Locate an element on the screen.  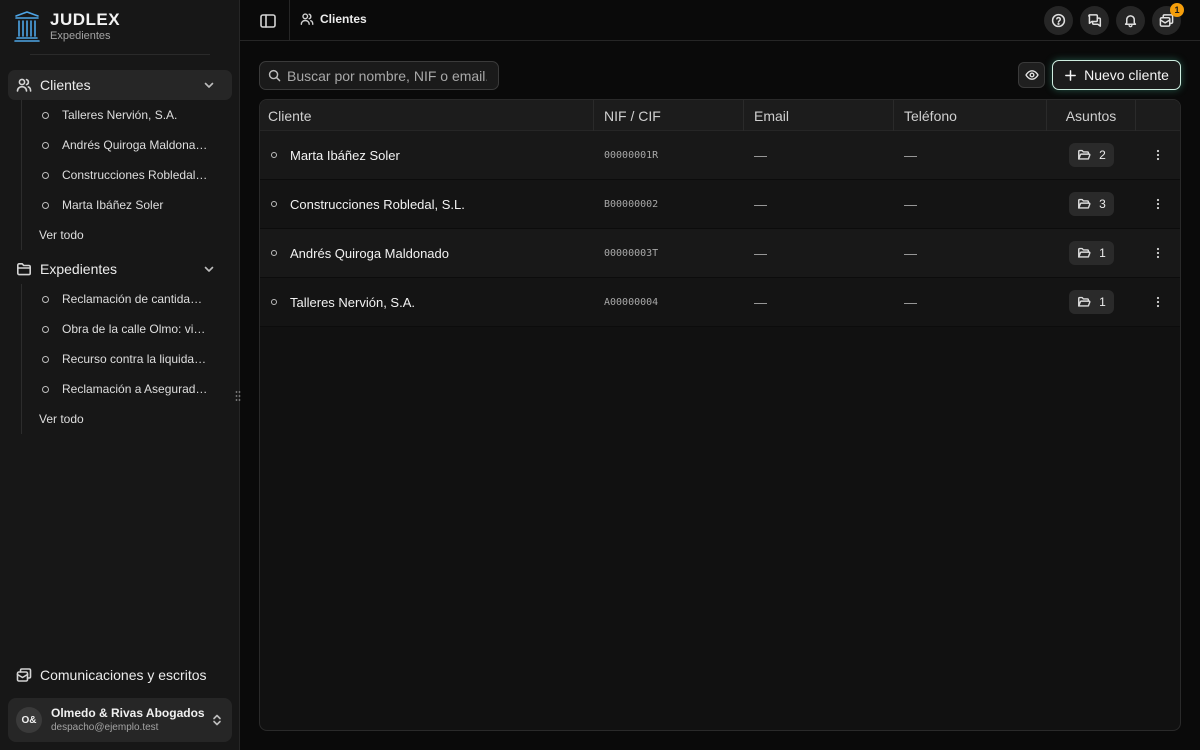
sidebar-item-label: Marta Ibáñez Soler is located at coordinates (113, 205).